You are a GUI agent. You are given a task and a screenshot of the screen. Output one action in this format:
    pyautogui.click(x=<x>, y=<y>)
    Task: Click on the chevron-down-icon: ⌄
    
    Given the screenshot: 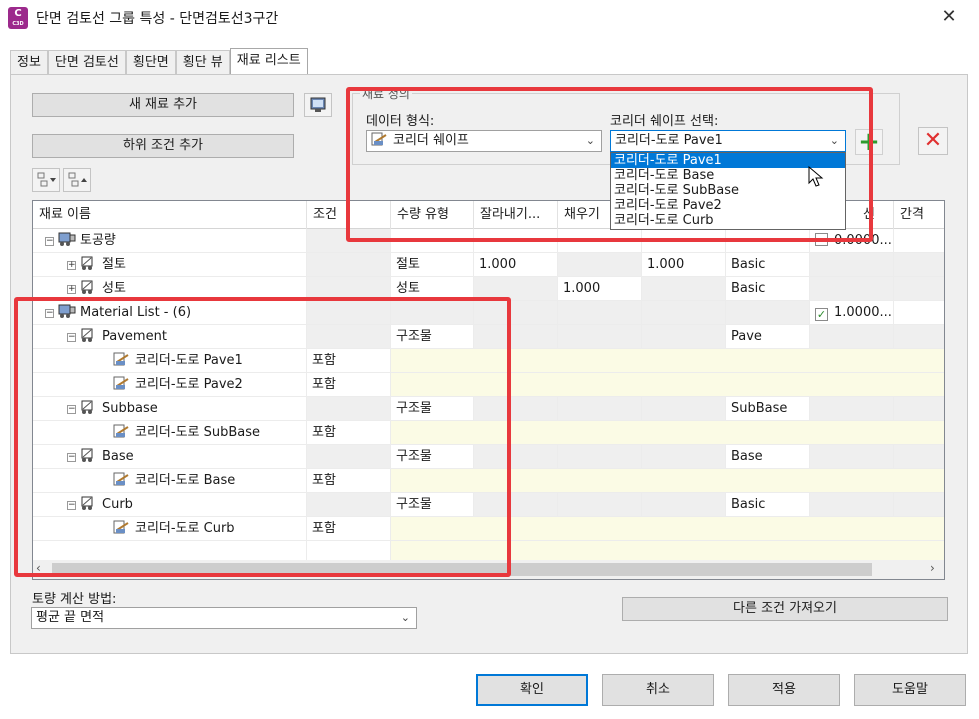 What is the action you would take?
    pyautogui.click(x=405, y=617)
    